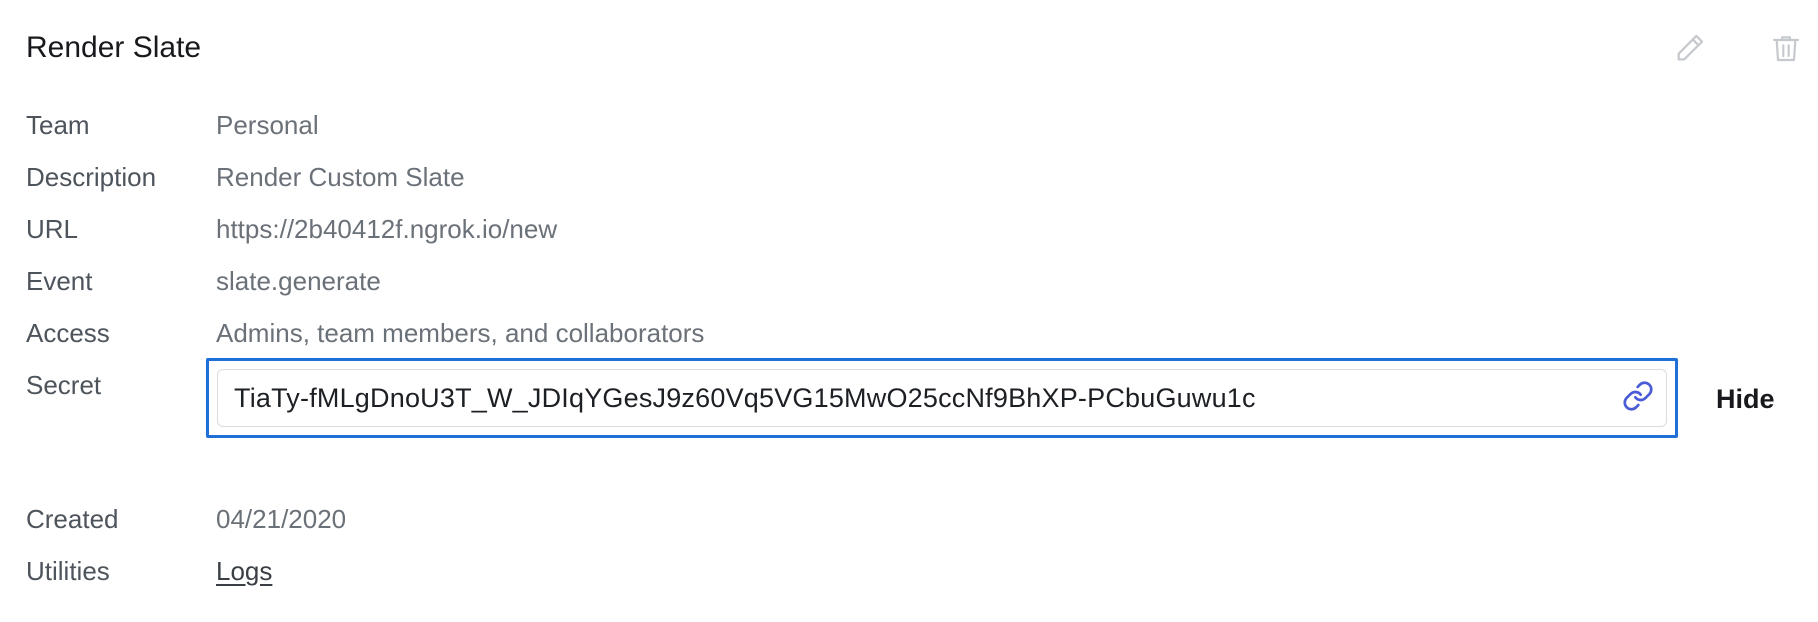 This screenshot has height=622, width=1818. What do you see at coordinates (68, 333) in the screenshot?
I see `access-label: Access` at bounding box center [68, 333].